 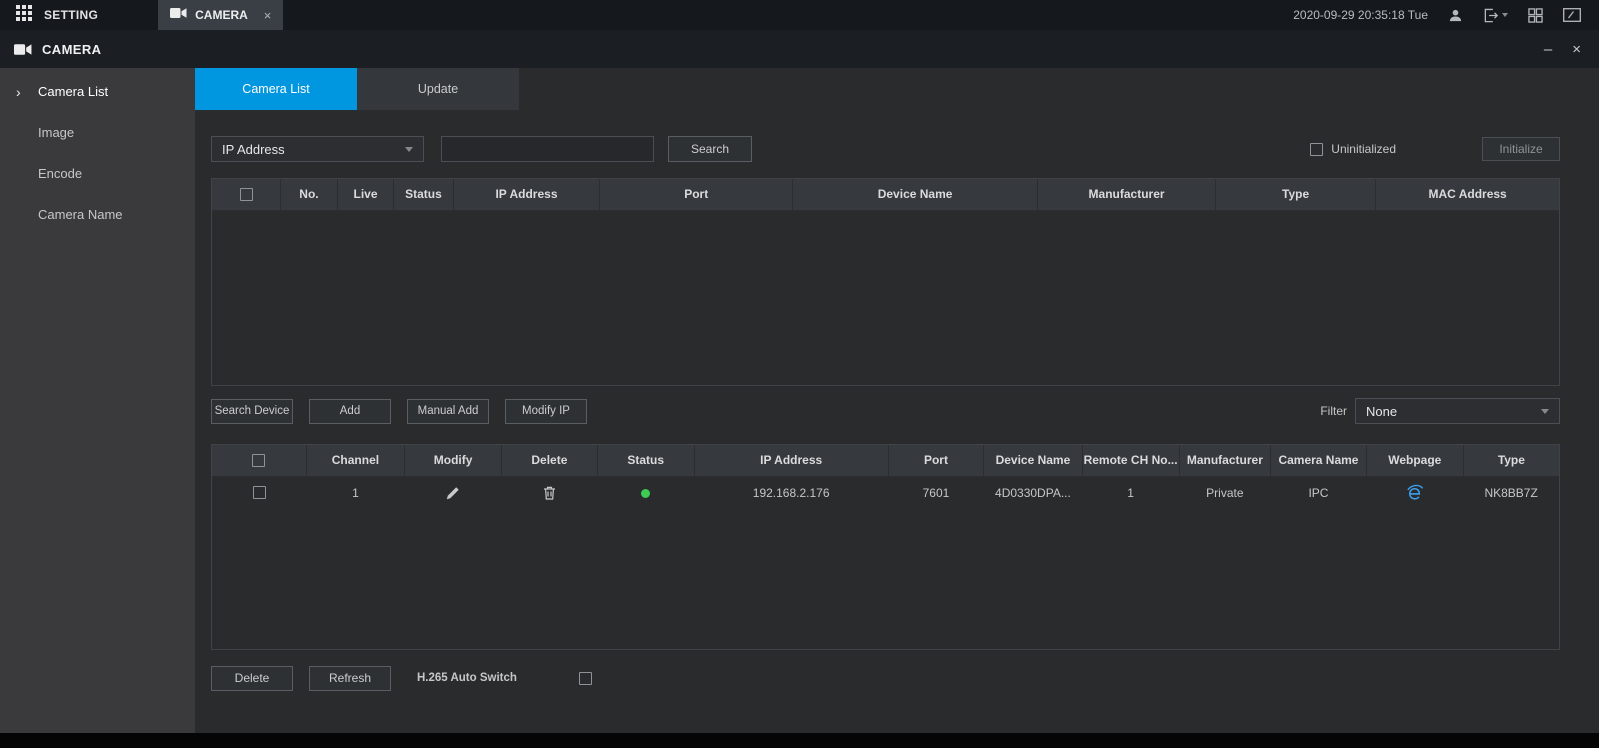 I want to click on camera-tab-label: CAMERA, so click(x=221, y=15).